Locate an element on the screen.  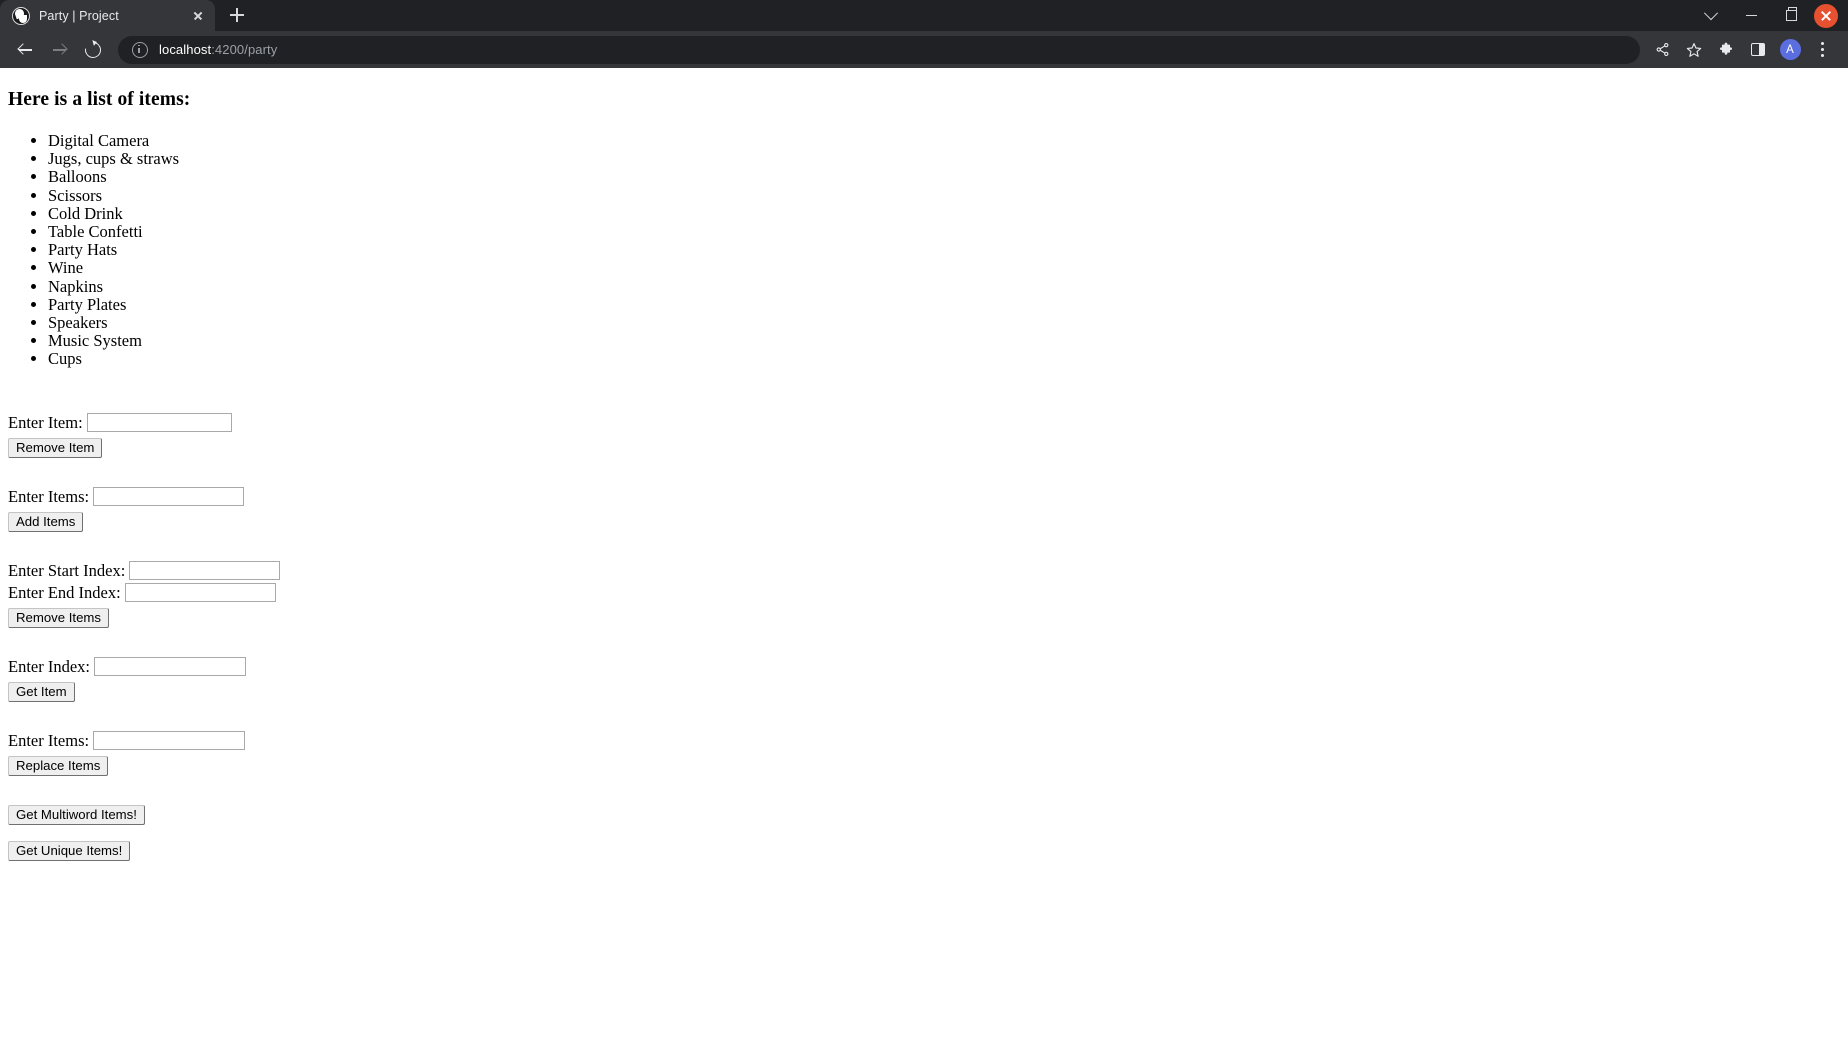
browser-toolbar: localhost:4200/party A is located at coordinates (924, 49).